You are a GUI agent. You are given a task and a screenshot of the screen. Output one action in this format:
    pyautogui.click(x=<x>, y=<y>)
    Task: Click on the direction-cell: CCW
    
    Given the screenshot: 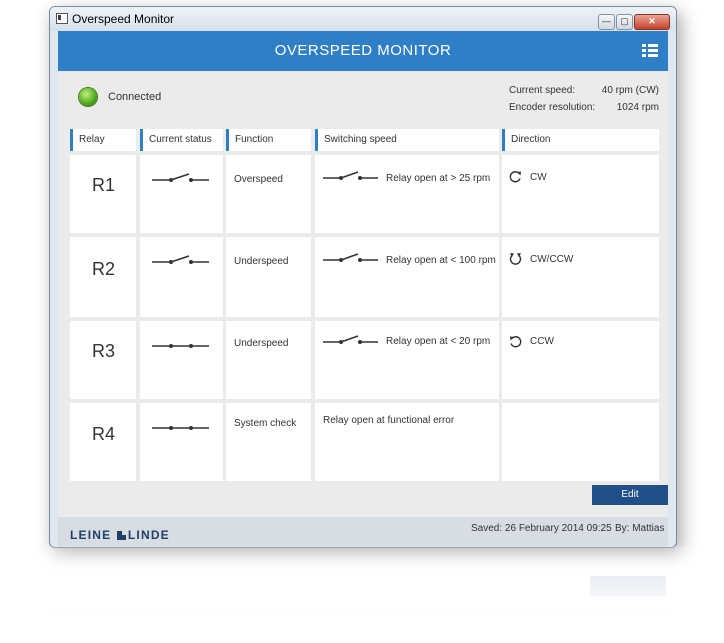 What is the action you would take?
    pyautogui.click(x=580, y=360)
    